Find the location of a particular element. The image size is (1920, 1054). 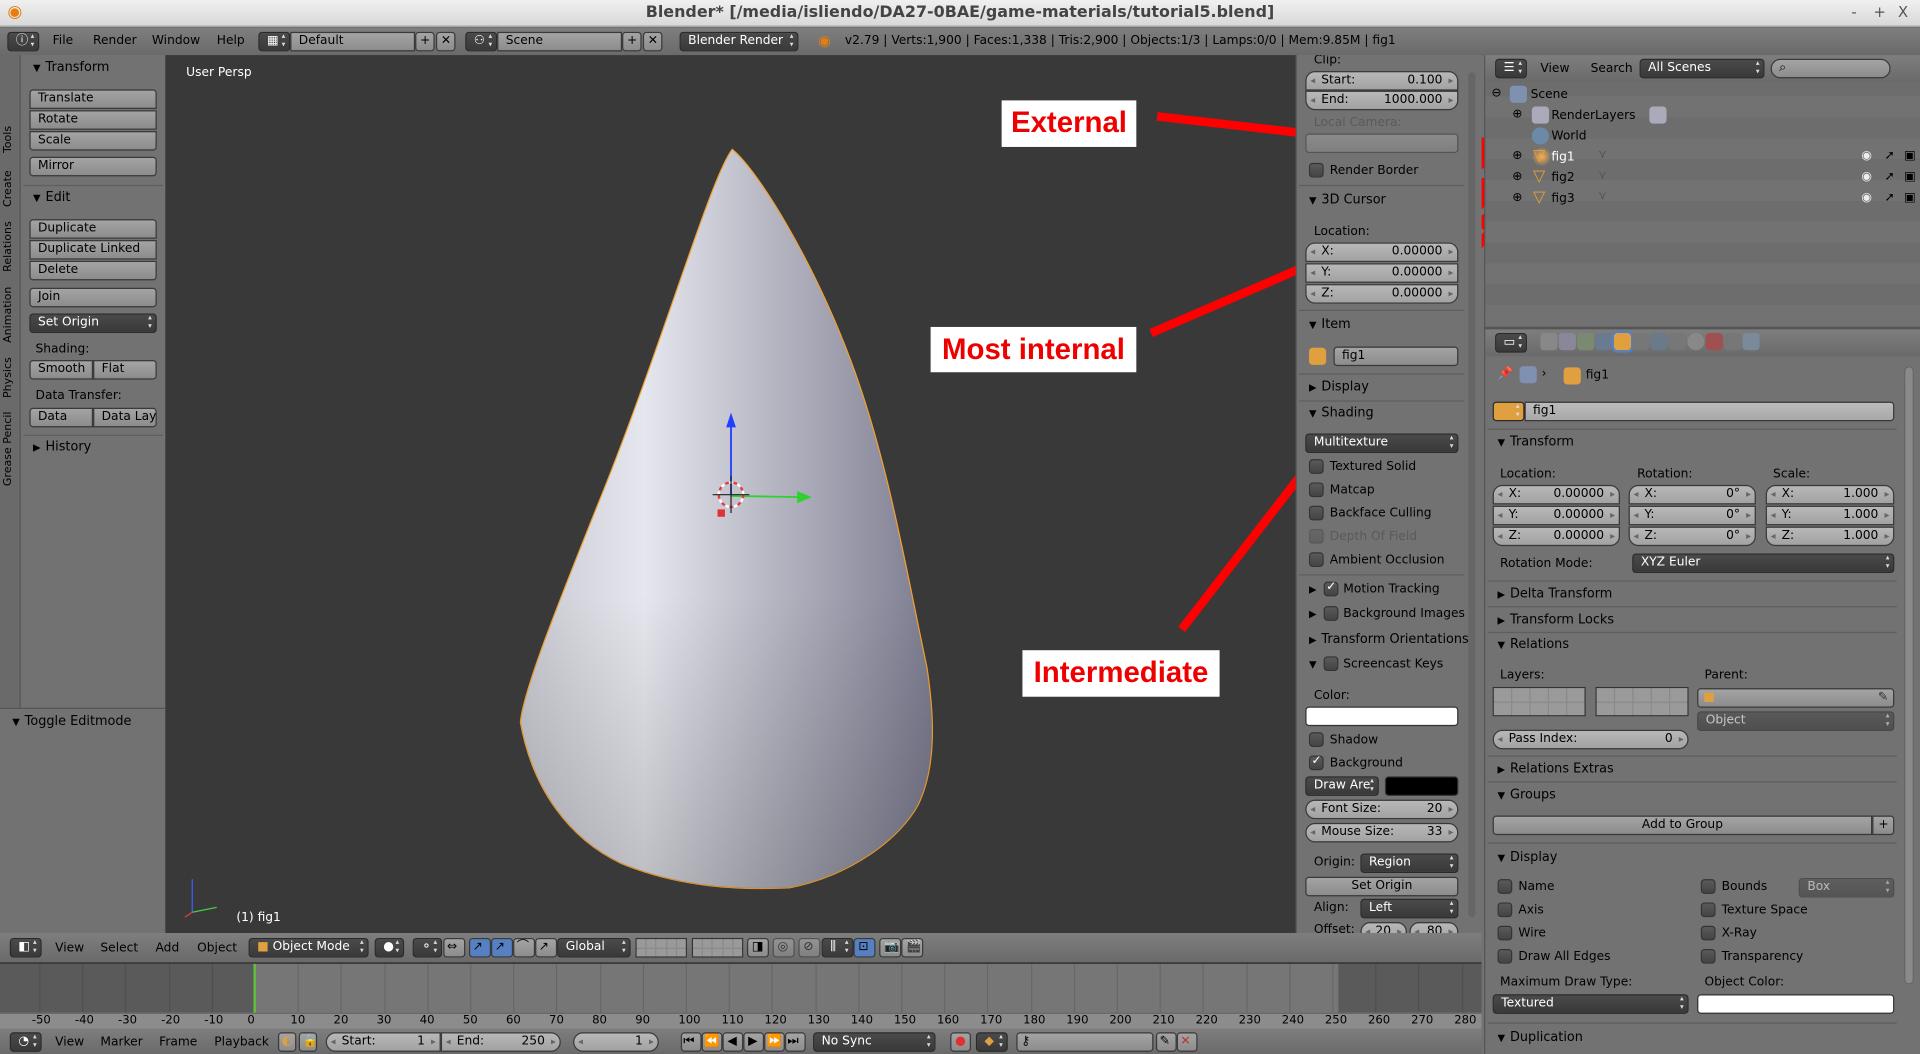

ambient-occlusion-checkbox is located at coordinates (1316, 559).